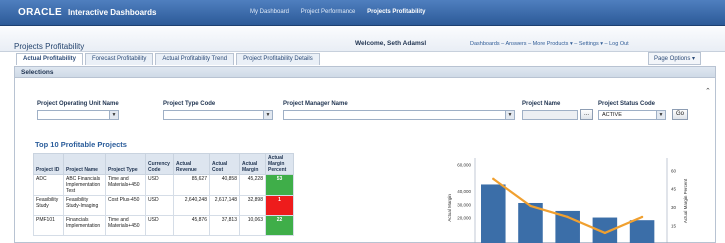  I want to click on cell-project-id: ADC, so click(48, 185).